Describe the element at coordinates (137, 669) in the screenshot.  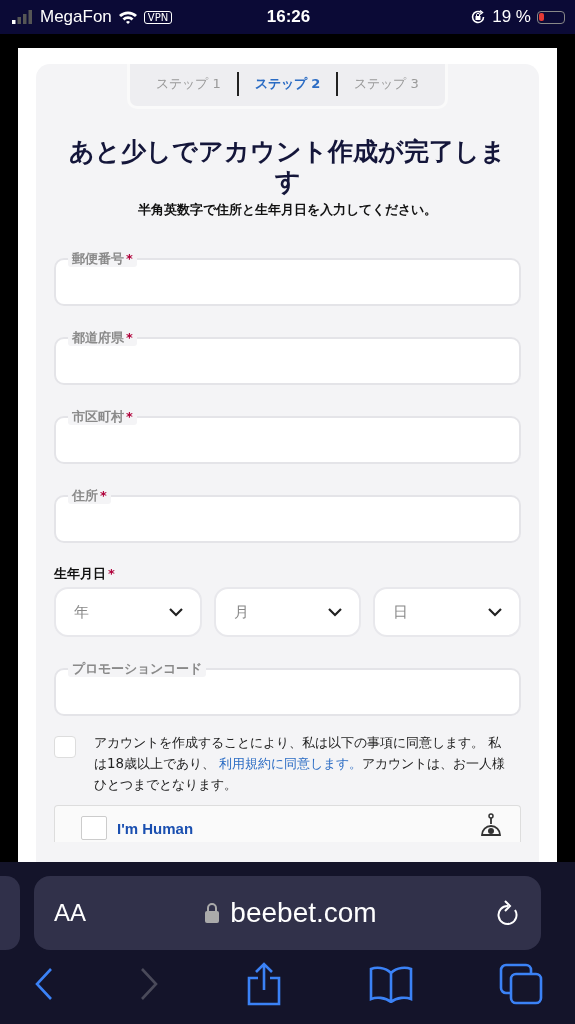
I see `field-label: プロモーションコード` at that location.